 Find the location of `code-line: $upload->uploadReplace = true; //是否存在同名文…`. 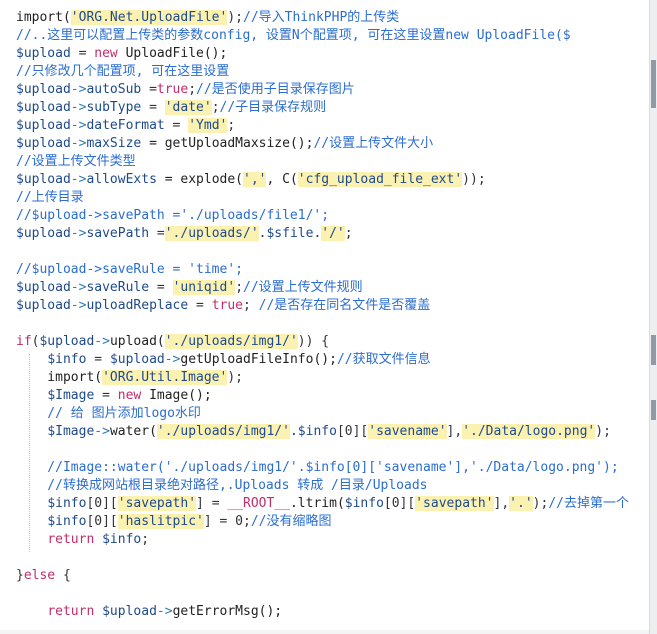

code-line: $upload->uploadReplace = true; //是否存在同名文… is located at coordinates (322, 306).